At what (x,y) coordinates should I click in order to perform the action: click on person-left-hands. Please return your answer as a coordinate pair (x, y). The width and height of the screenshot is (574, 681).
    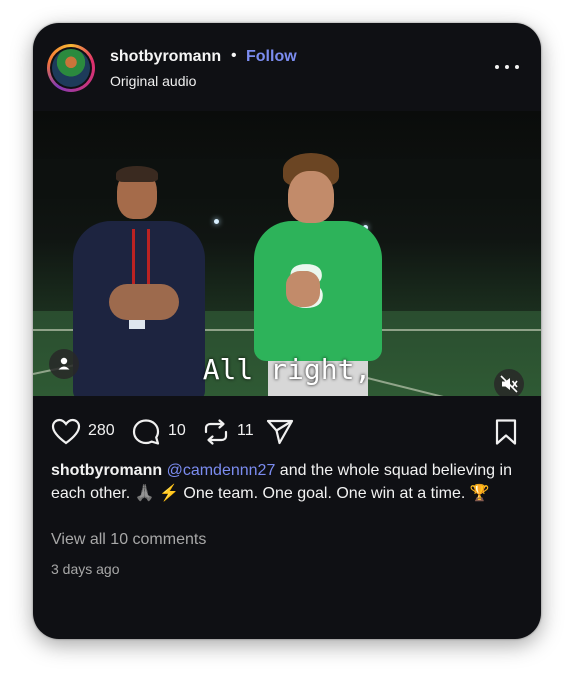
    Looking at the image, I should click on (144, 302).